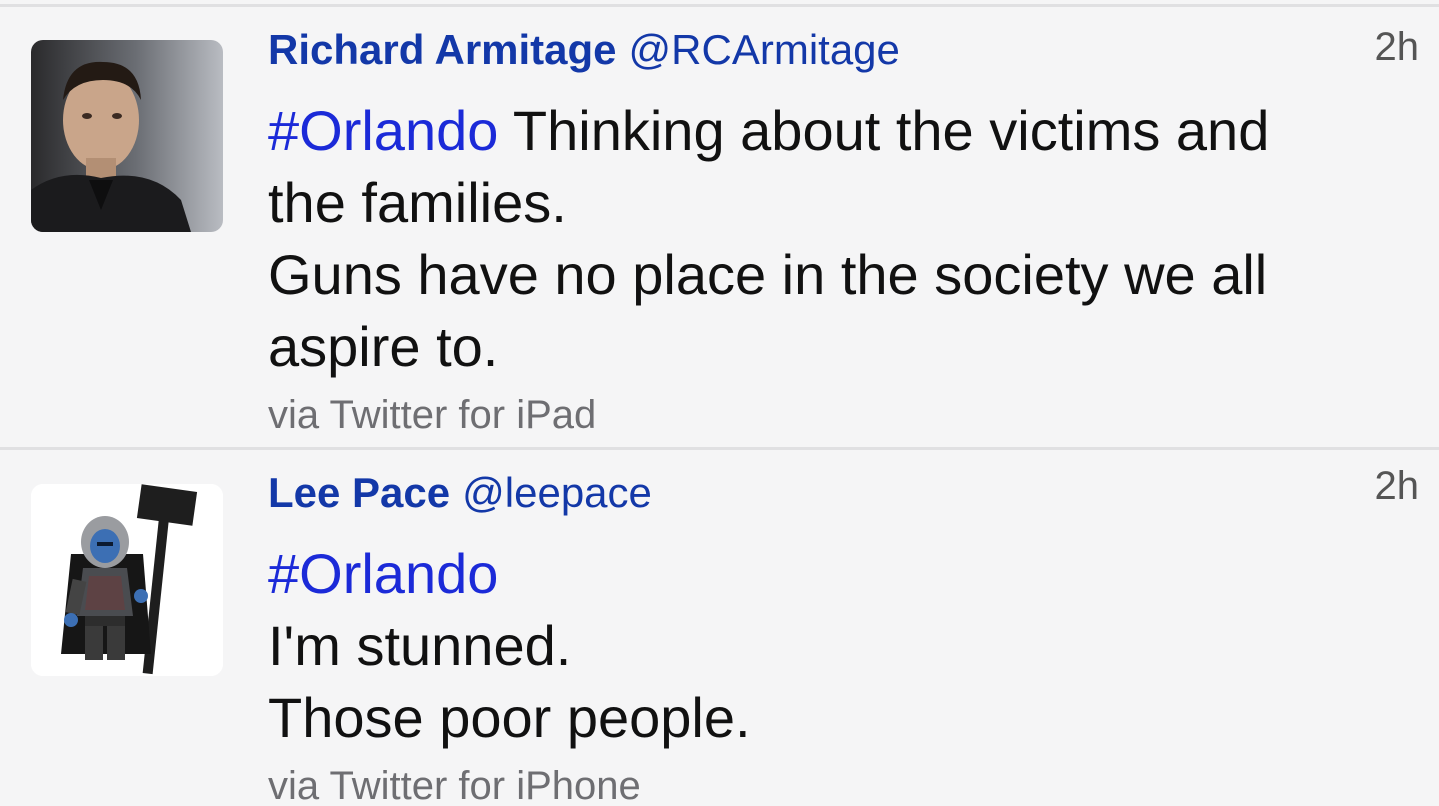  I want to click on display-name: Lee Pace, so click(359, 492).